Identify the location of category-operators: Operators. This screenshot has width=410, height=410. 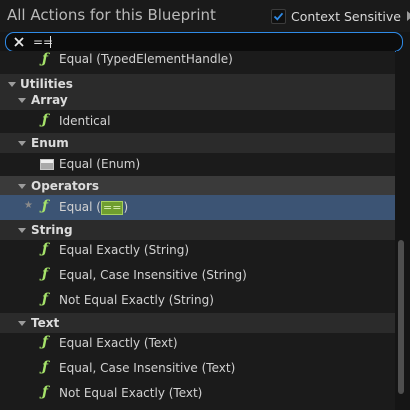
(197, 186).